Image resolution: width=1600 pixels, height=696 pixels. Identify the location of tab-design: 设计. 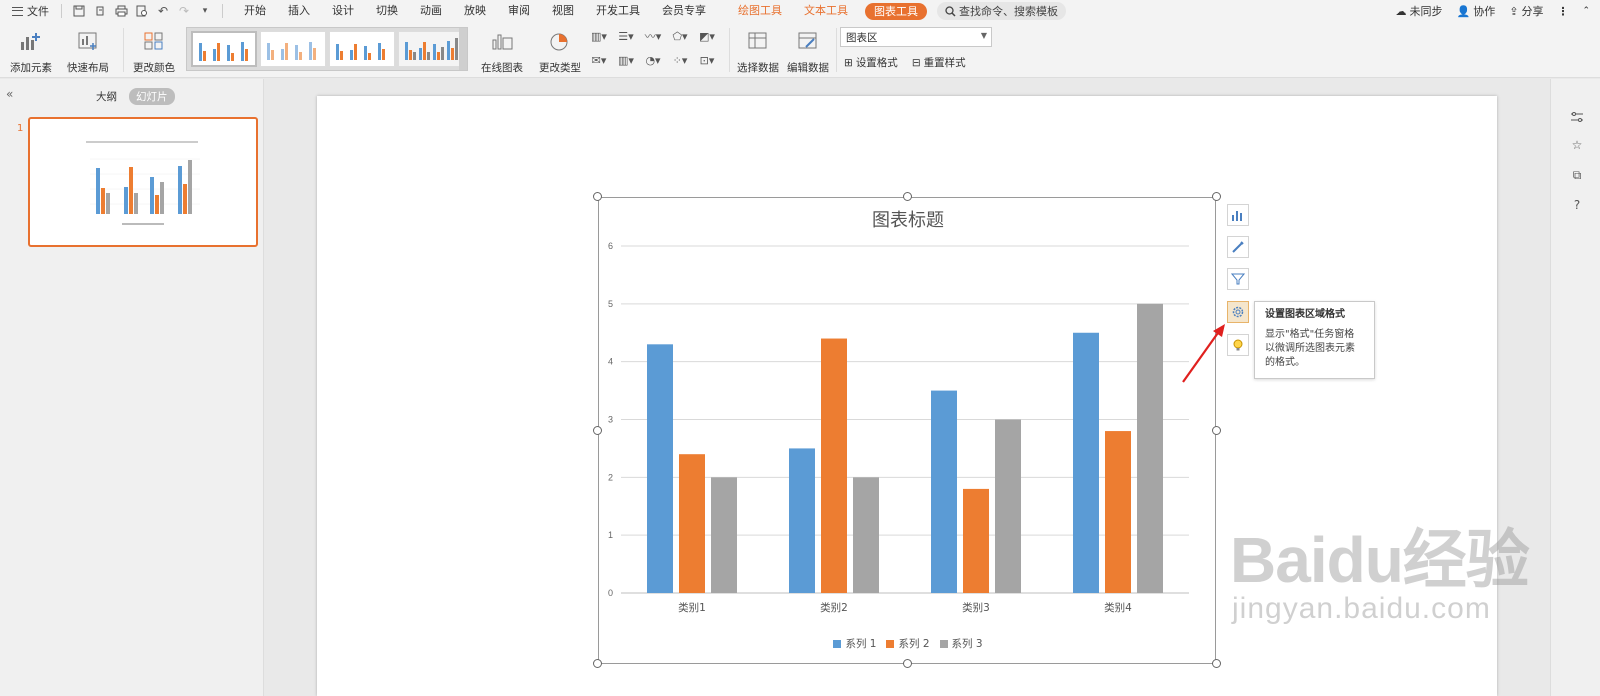
(343, 11).